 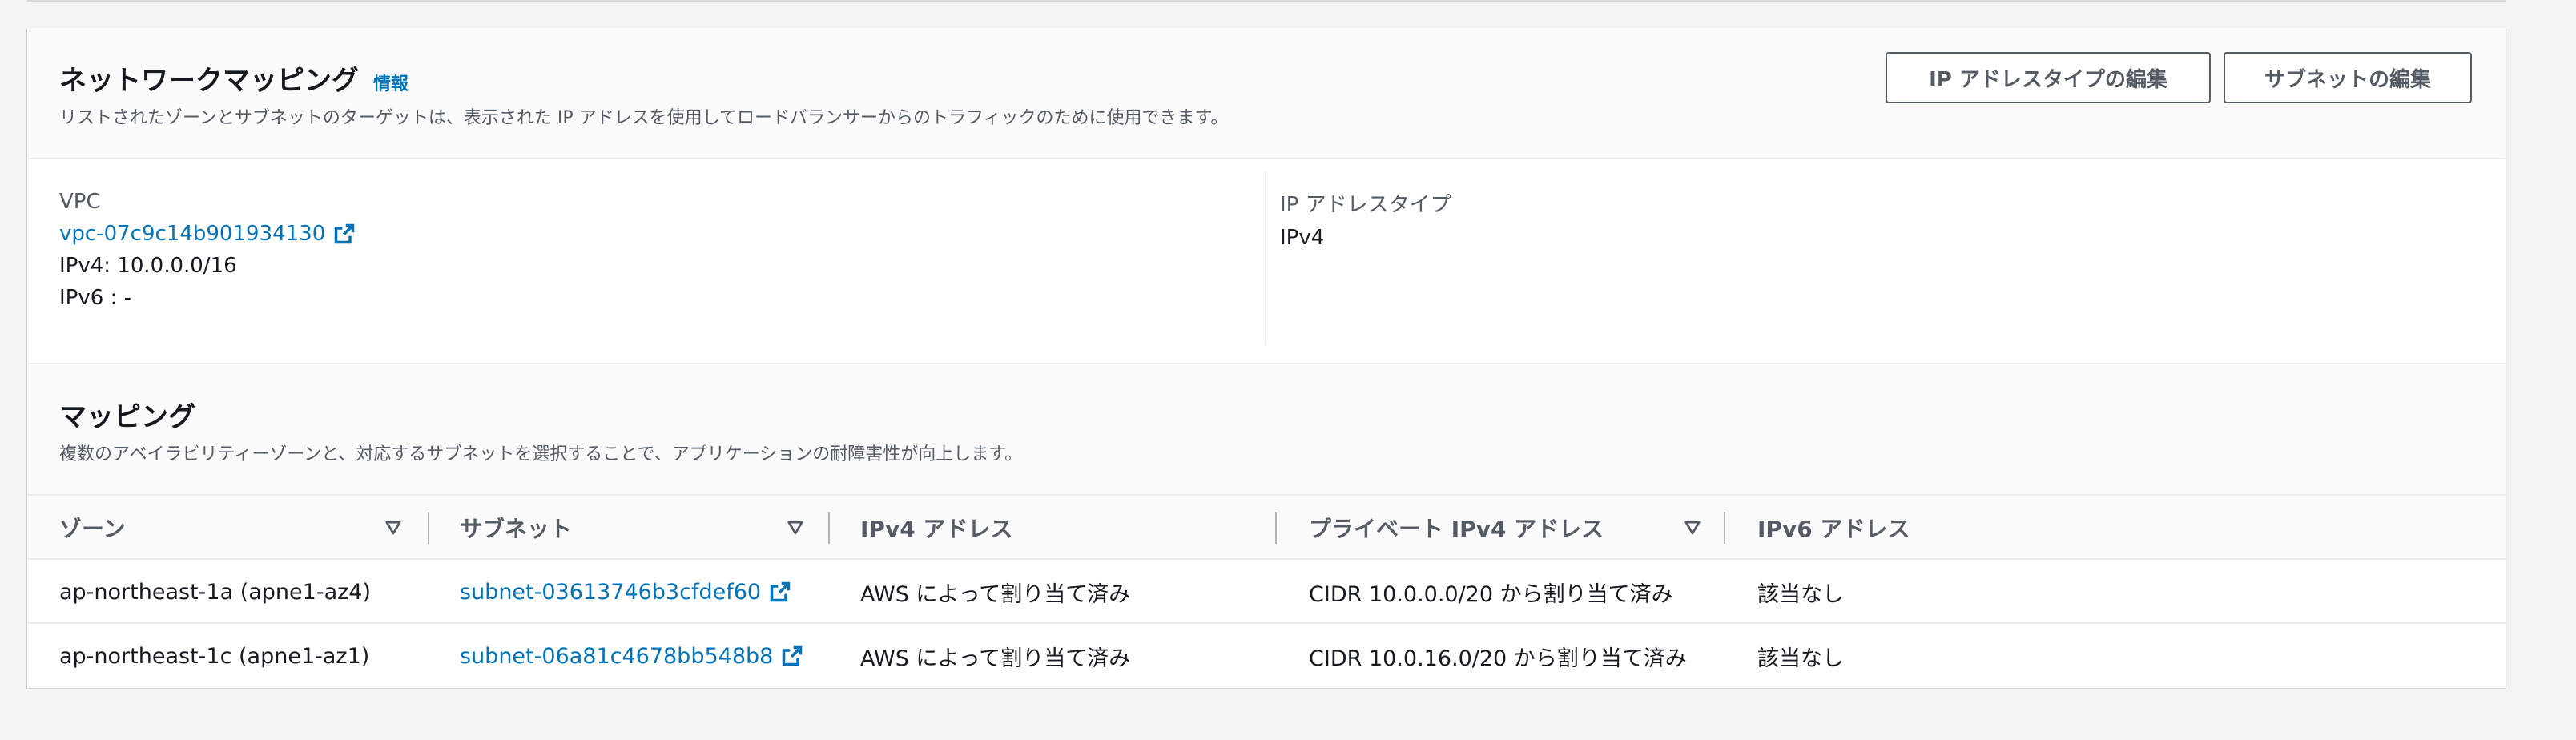 I want to click on title-row: ネットワークマッピング 情報, so click(x=234, y=78).